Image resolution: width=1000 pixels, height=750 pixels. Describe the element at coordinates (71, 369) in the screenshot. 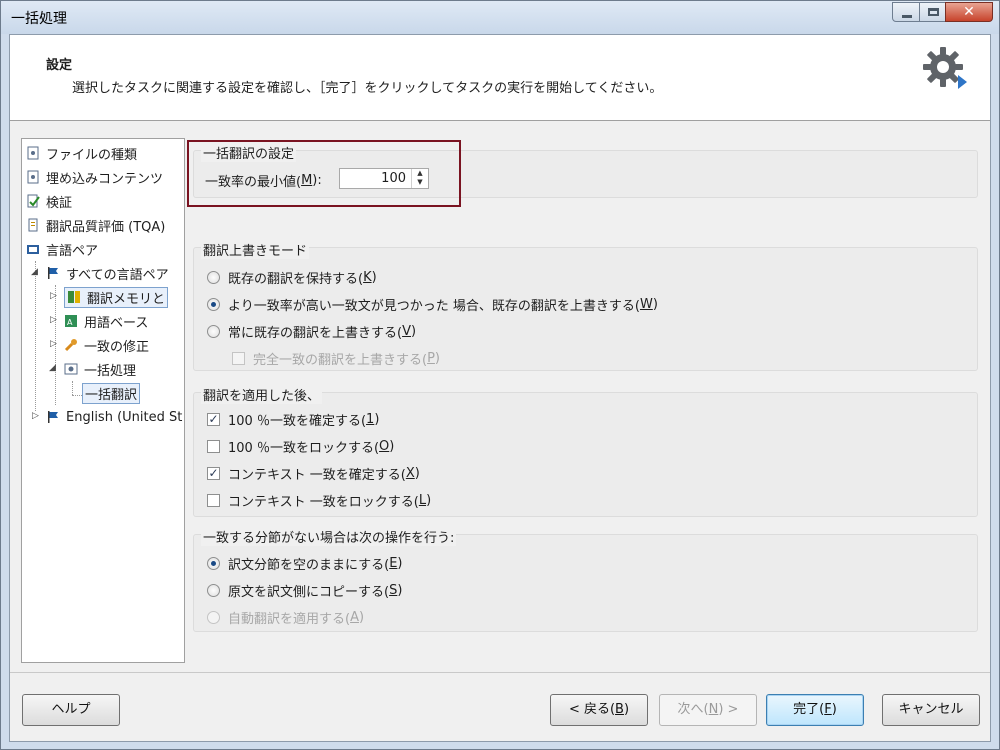

I see `batch-icon` at that location.